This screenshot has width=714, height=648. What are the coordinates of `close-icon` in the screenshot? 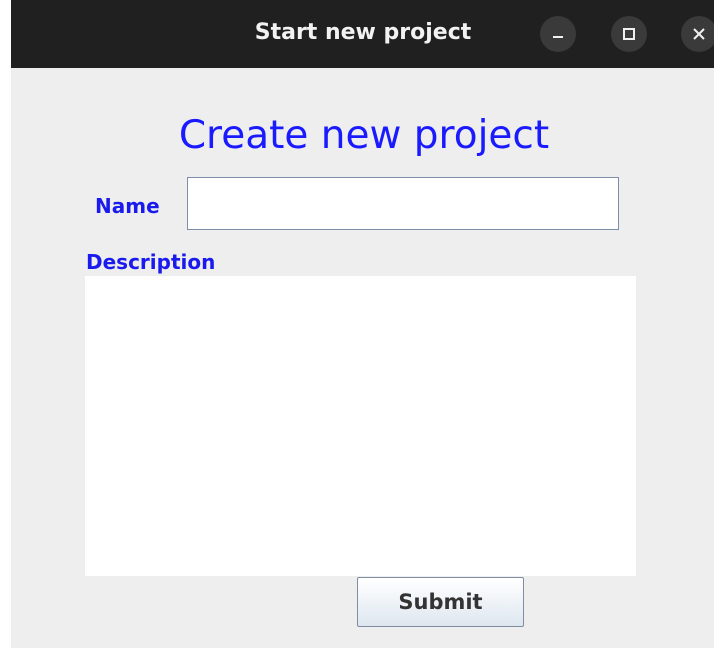 It's located at (699, 34).